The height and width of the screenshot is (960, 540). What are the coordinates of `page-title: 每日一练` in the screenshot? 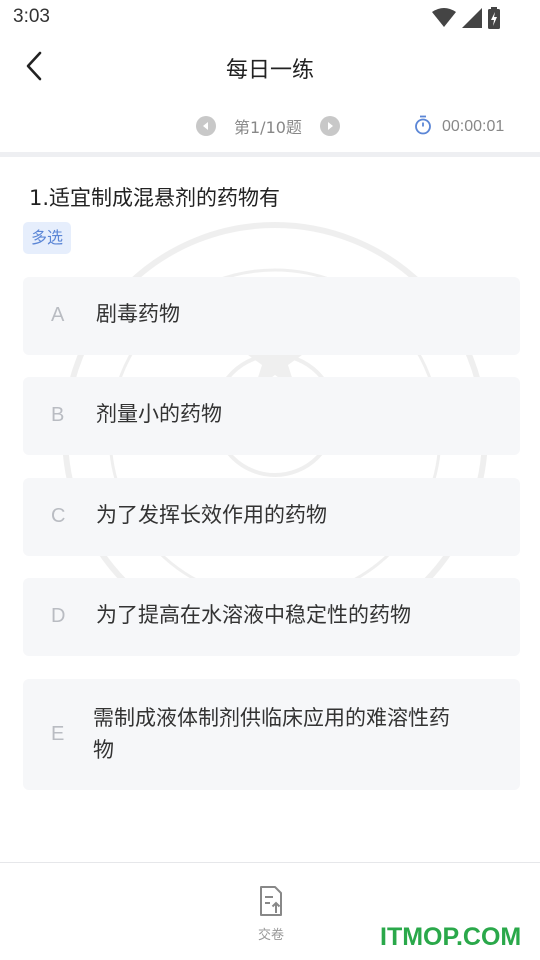 It's located at (269, 70).